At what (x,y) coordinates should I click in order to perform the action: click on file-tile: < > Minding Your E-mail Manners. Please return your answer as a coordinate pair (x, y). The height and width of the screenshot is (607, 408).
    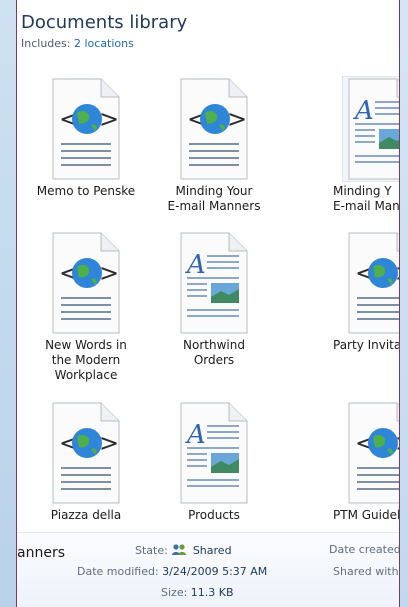
    Looking at the image, I should click on (214, 145).